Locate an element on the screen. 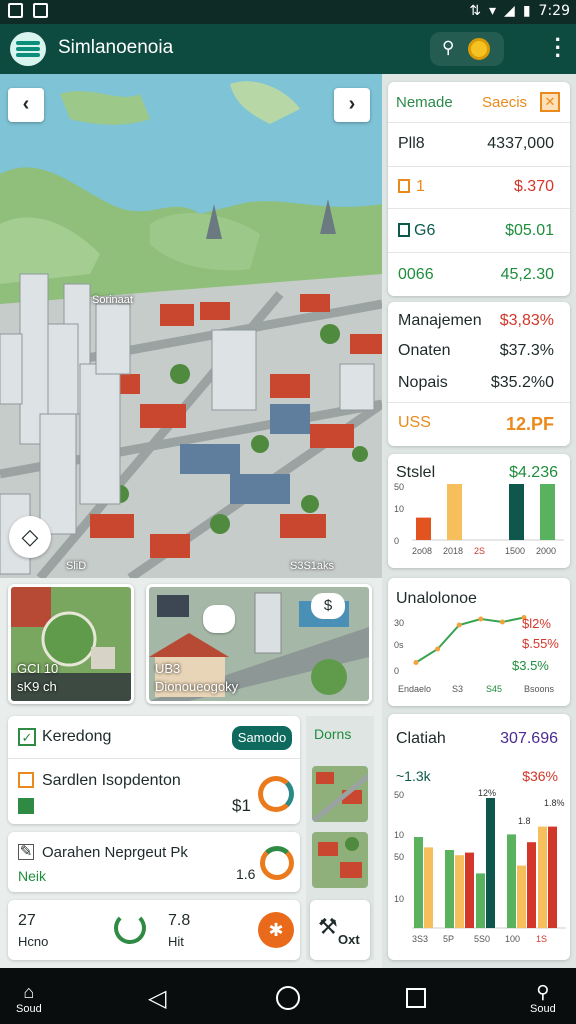 This screenshot has width=576, height=1024. back-icon: ◁ is located at coordinates (157, 998).